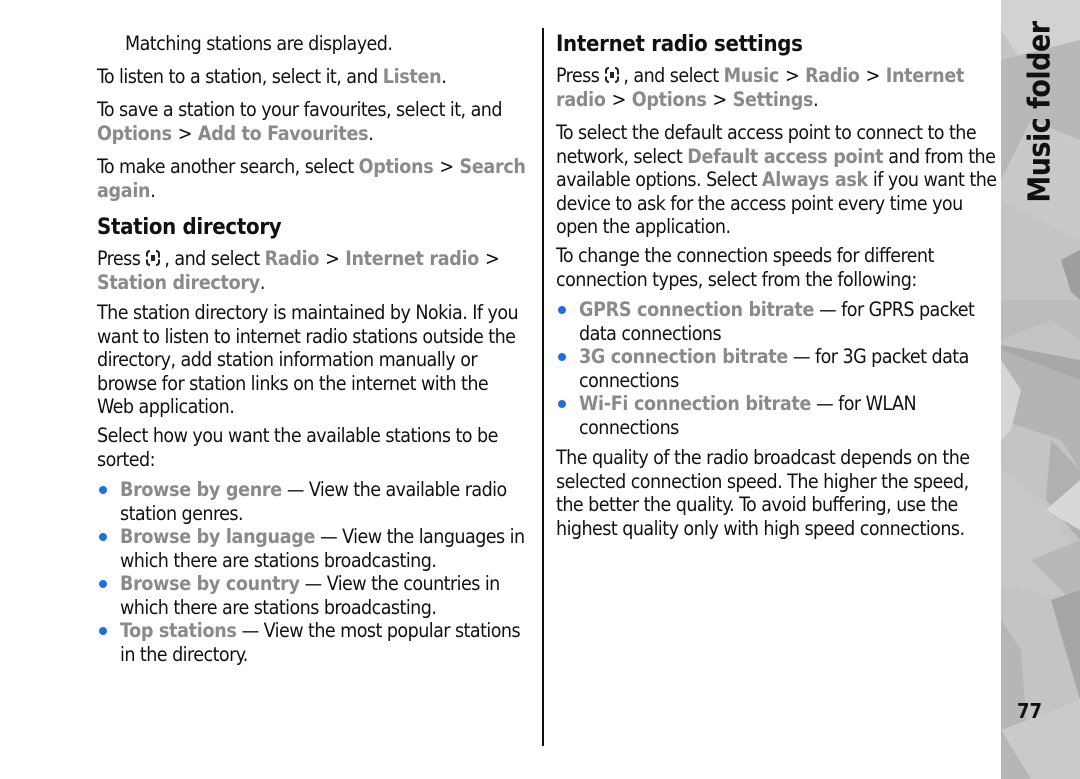  I want to click on internet-radio-command: Internet radio, so click(412, 258).